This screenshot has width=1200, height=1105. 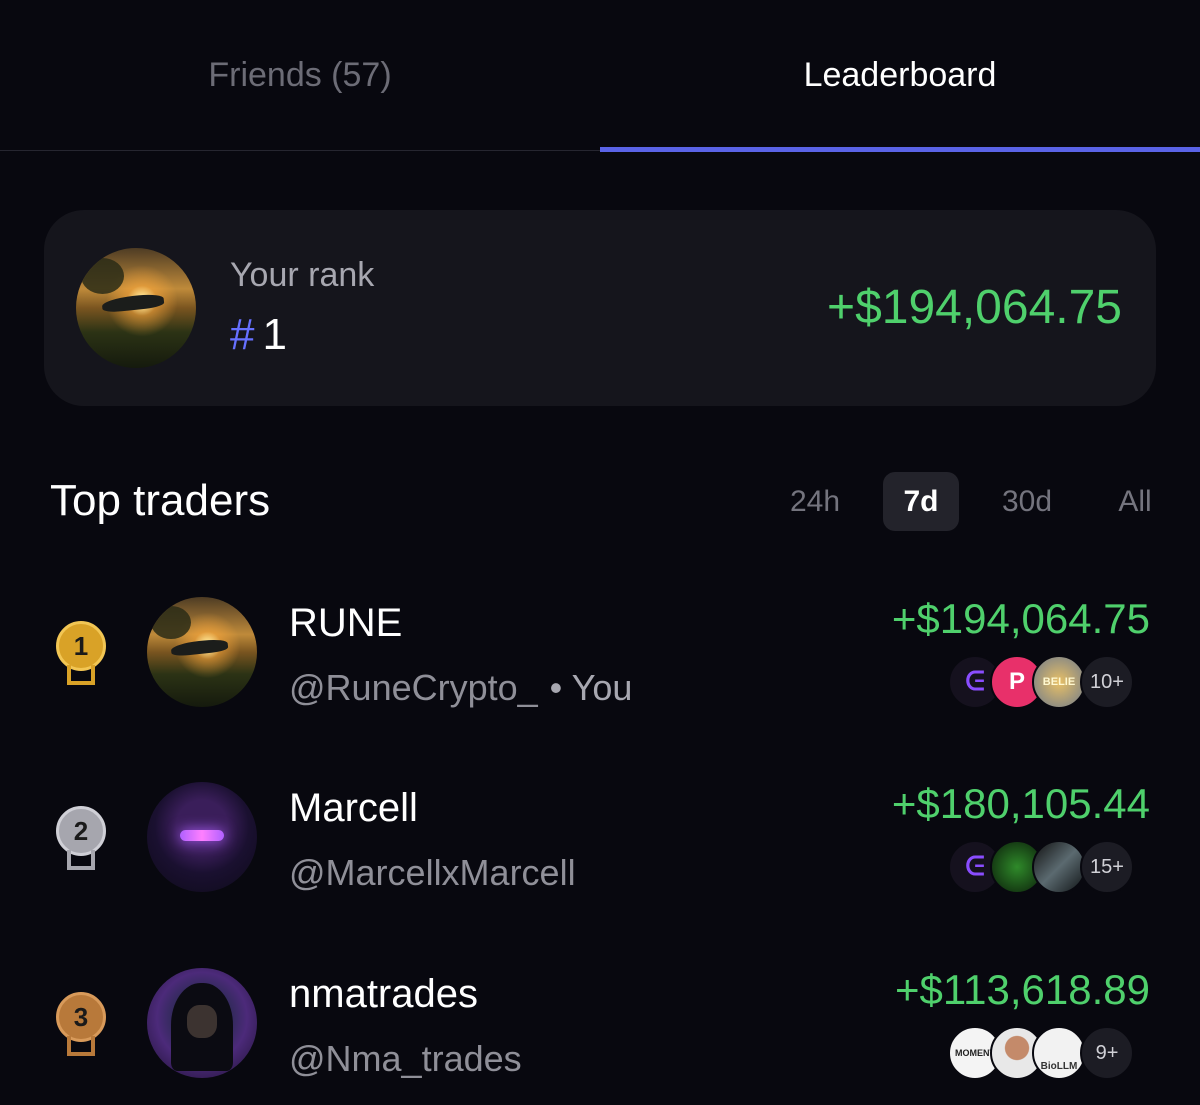 What do you see at coordinates (461, 687) in the screenshot?
I see `trader-handle: @RuneCrypto_ • You` at bounding box center [461, 687].